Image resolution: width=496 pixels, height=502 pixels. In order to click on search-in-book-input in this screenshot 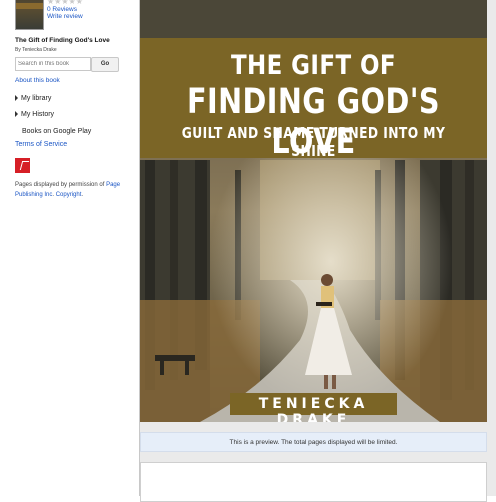, I will do `click(53, 64)`.